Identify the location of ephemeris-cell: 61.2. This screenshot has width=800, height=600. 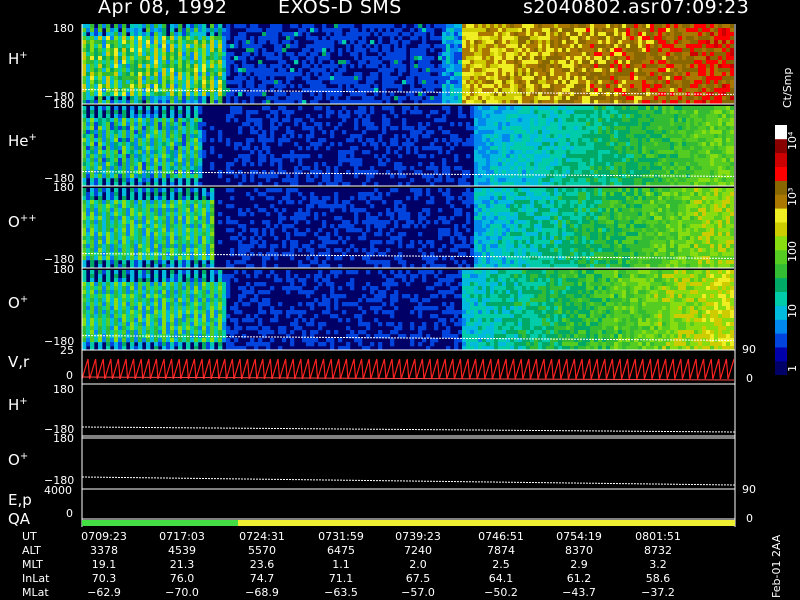
(579, 578).